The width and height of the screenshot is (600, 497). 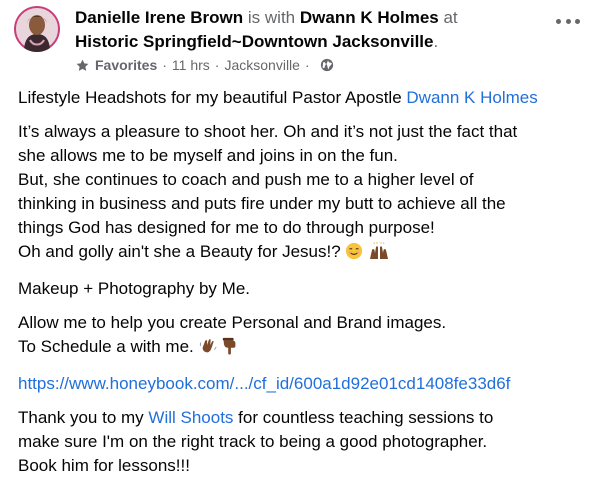 I want to click on tagged-person: Dwann K Holmes, so click(x=369, y=17).